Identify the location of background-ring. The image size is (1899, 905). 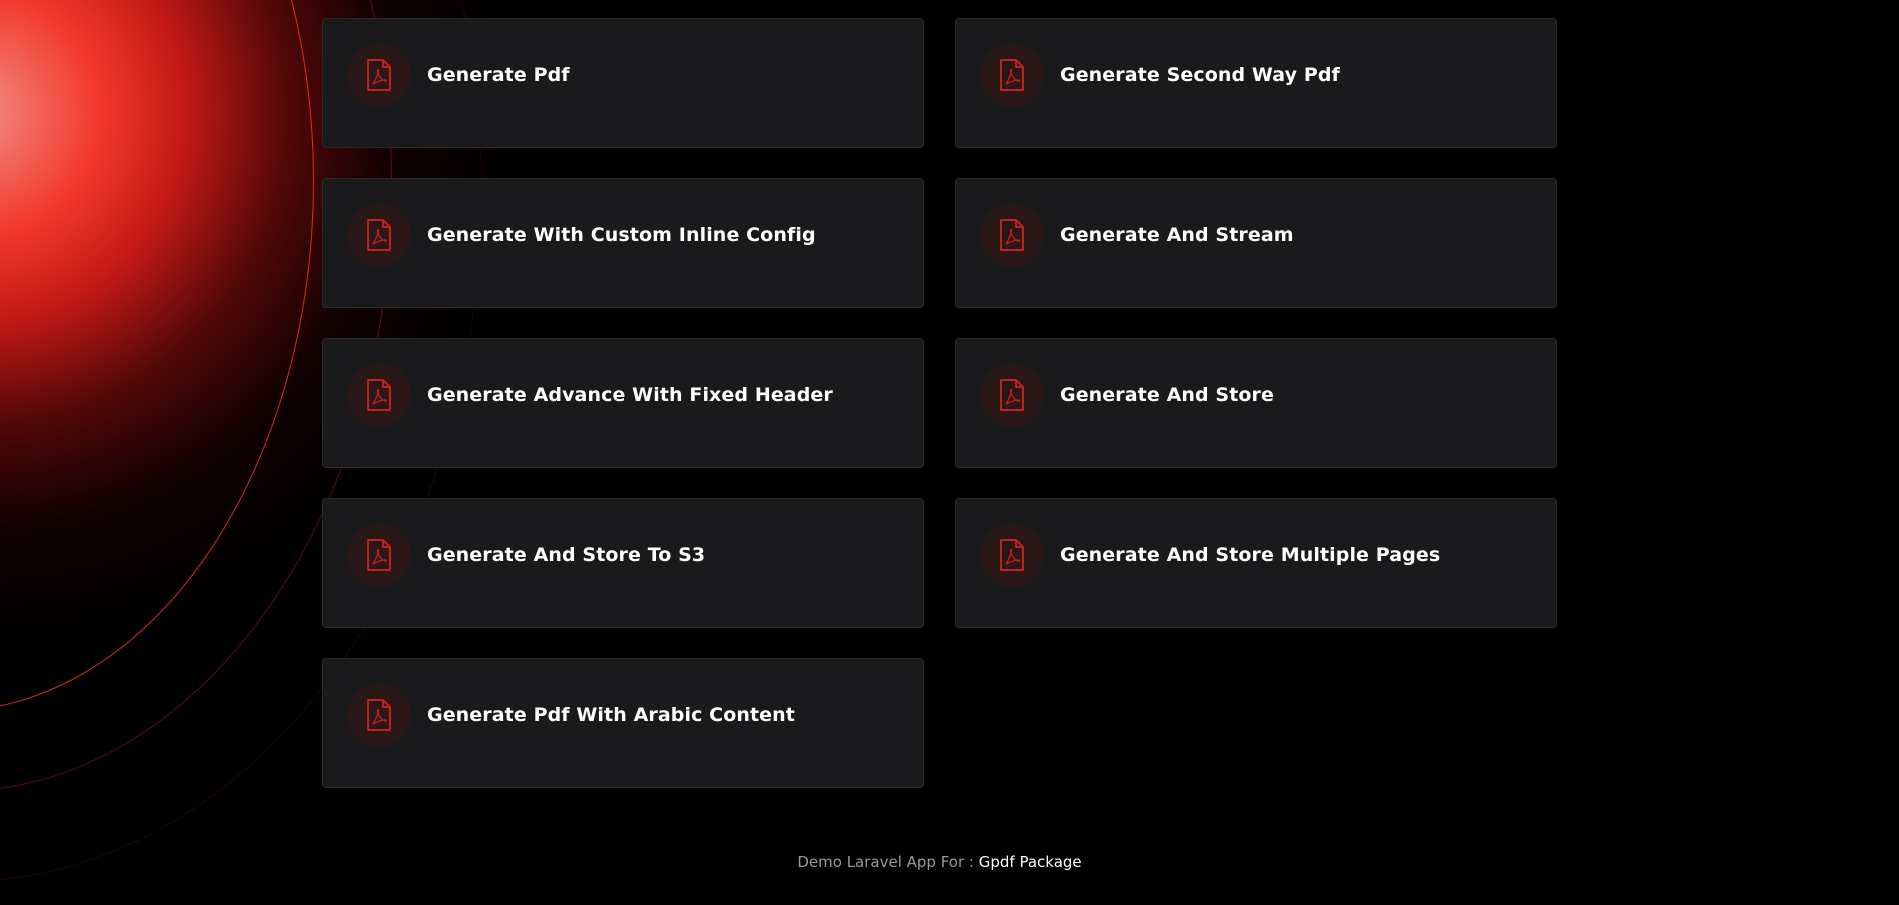
(157, 356).